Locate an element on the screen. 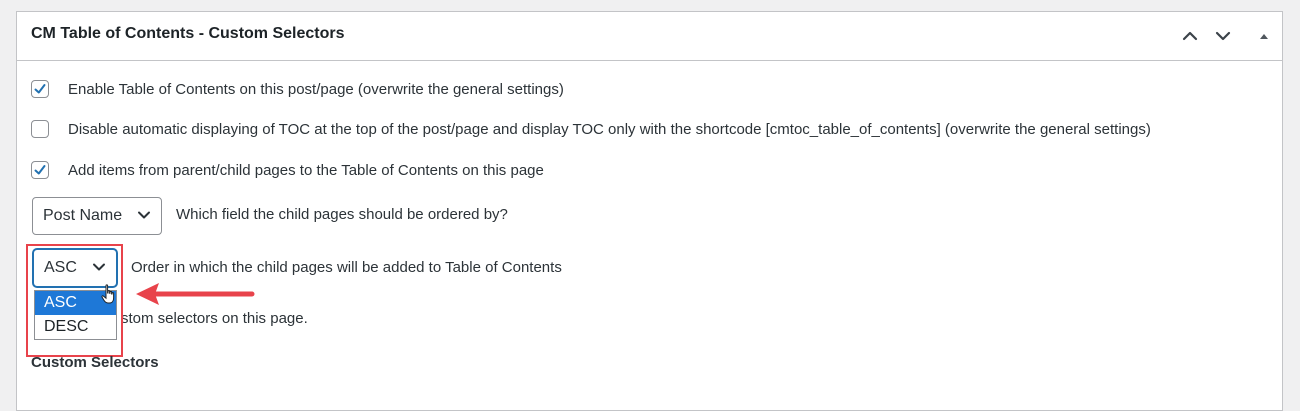  section-title-custom-selectors: Custom Selectors is located at coordinates (95, 362).